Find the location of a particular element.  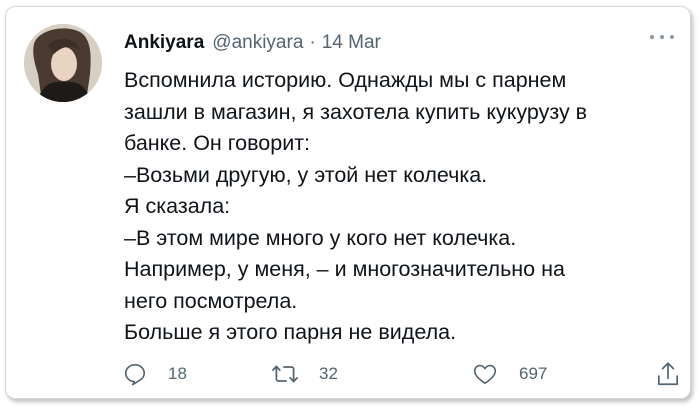

reply-button: 18 is located at coordinates (154, 374).